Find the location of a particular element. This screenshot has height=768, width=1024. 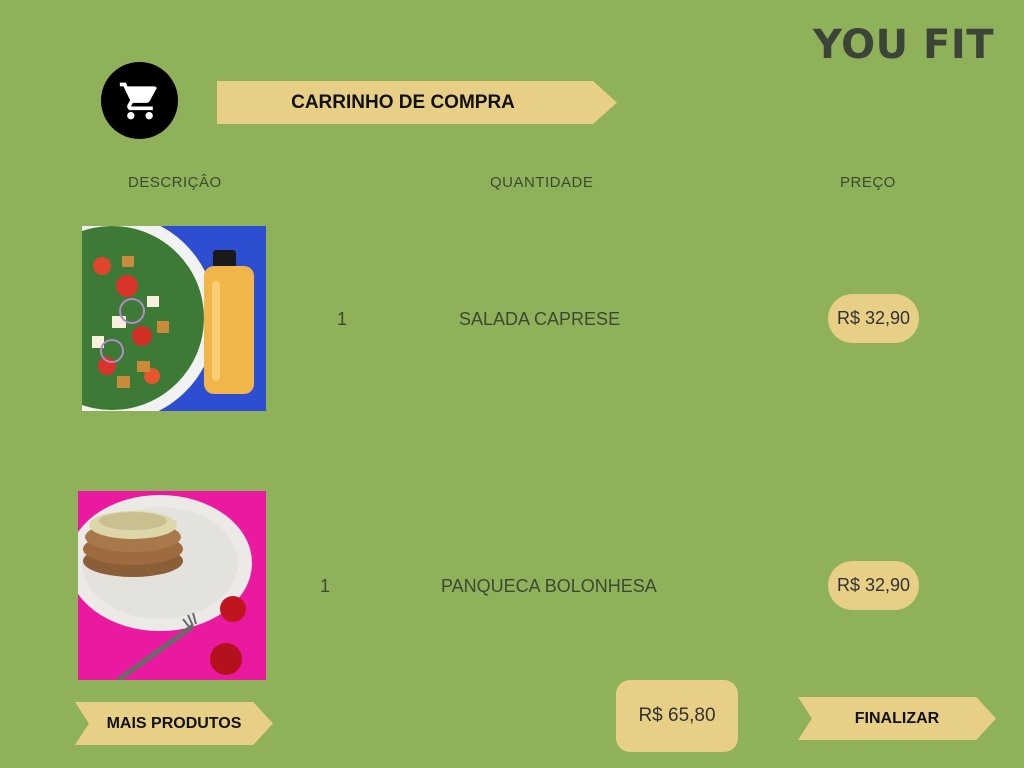

item-name: PANQUECA BOLONHESA is located at coordinates (549, 586).